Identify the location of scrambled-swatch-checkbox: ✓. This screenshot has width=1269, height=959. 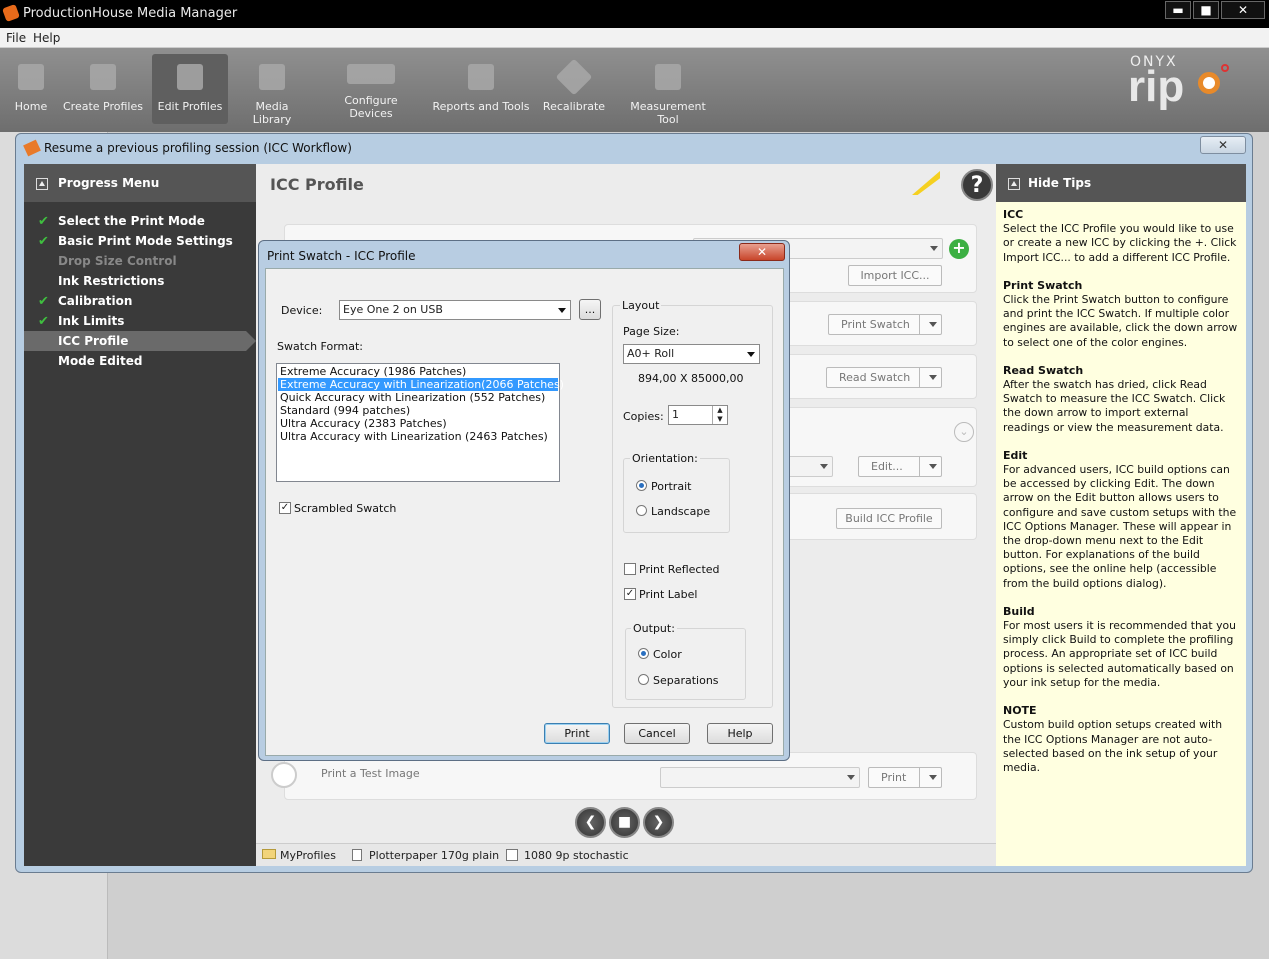
(285, 508).